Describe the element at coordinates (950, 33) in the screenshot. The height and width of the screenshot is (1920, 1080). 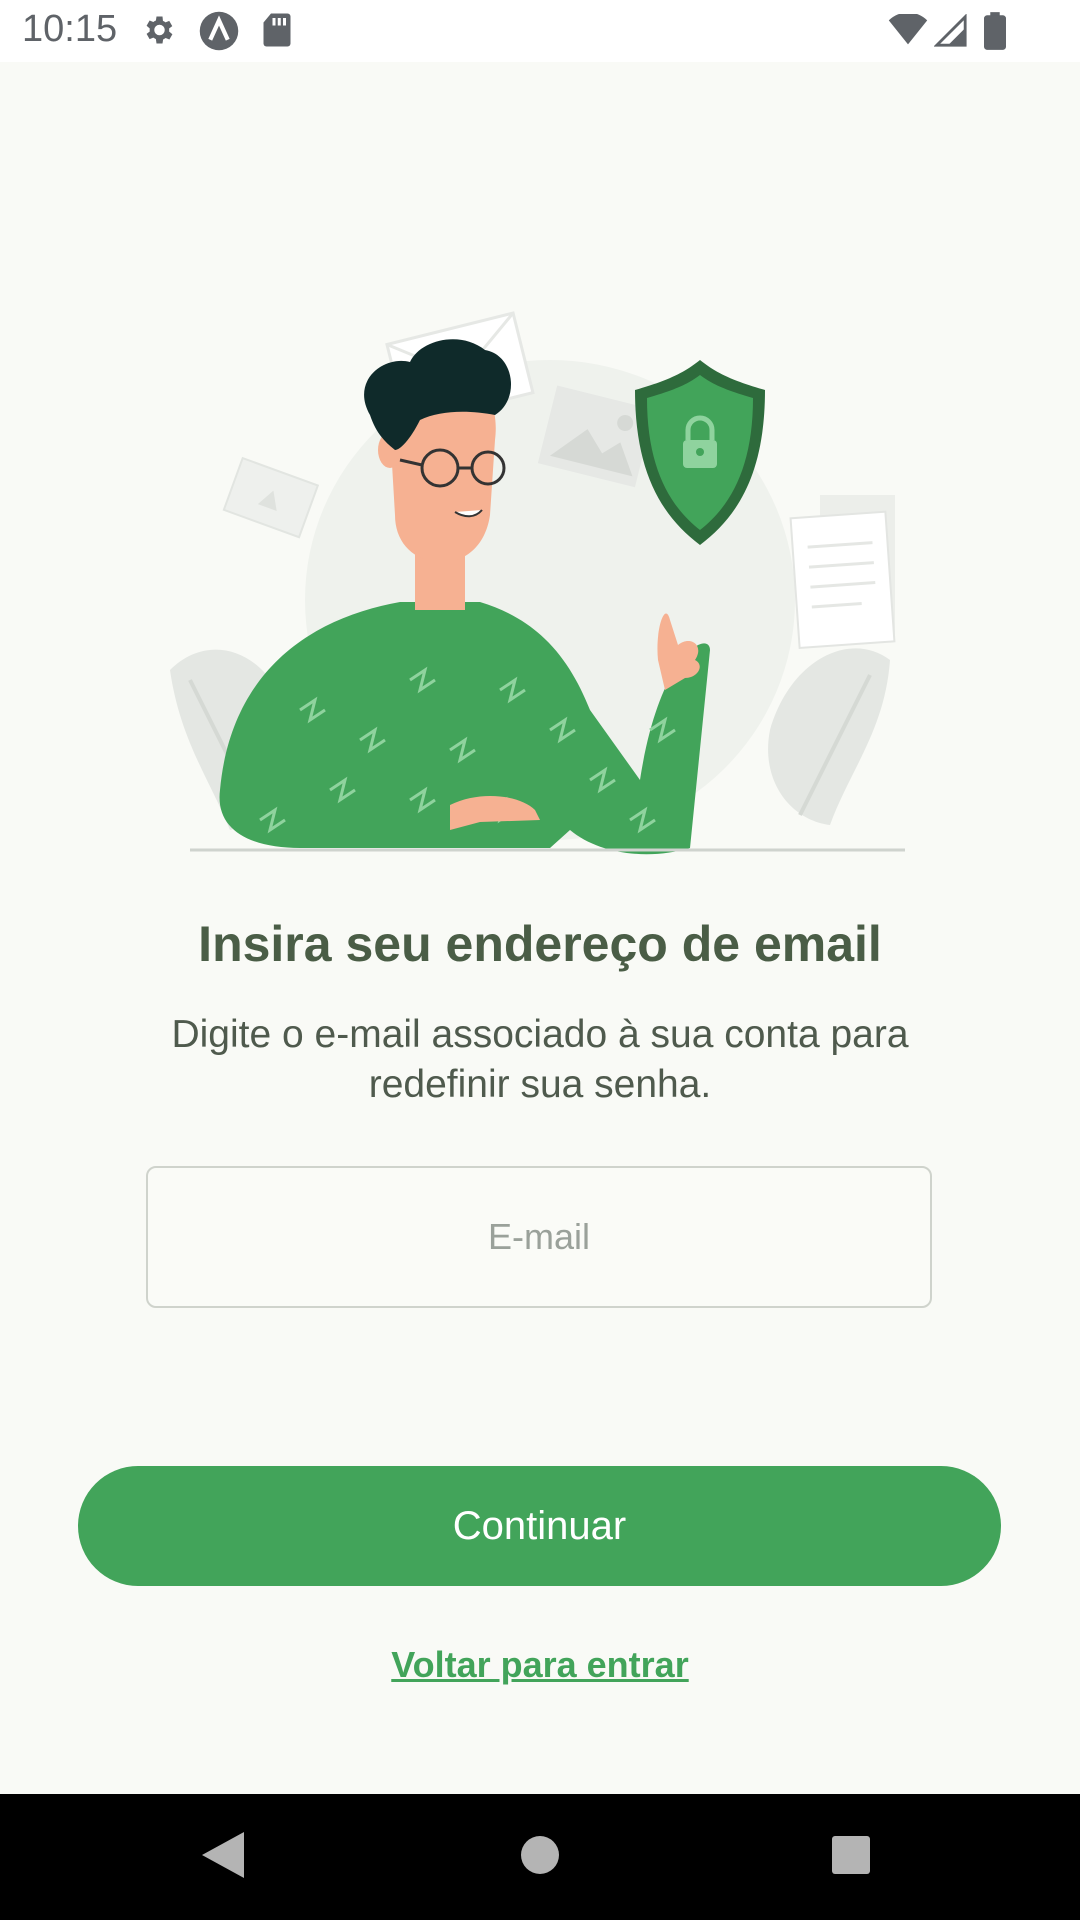
I see `signal-icon` at that location.